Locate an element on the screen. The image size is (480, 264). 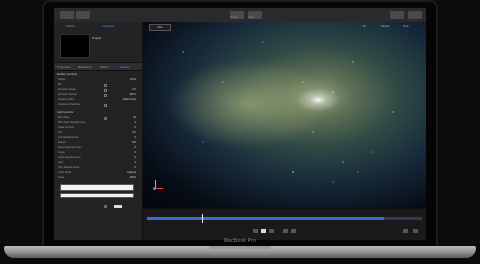
inspector-row: Render Order Oldest First is located at coordinates (98, 100).